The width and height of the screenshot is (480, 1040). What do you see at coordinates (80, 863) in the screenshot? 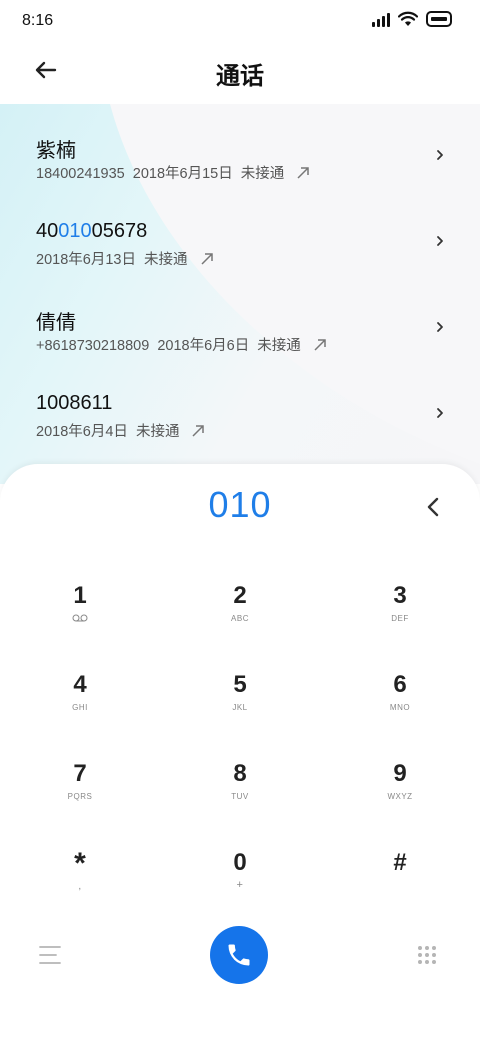
I see `key-digit: *` at bounding box center [80, 863].